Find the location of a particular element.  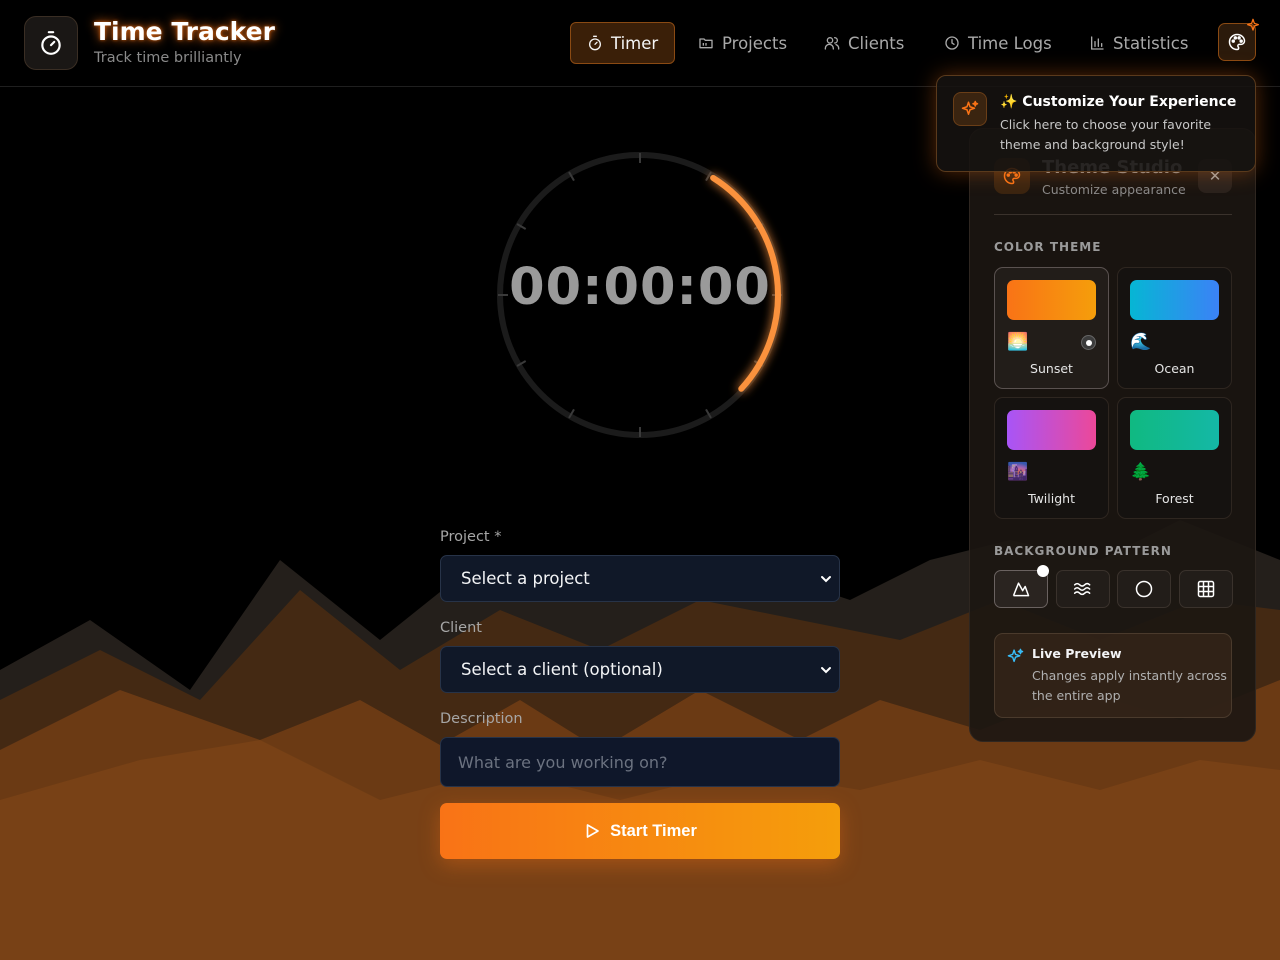

client-select-value: Select a client (optional) is located at coordinates (562, 669).